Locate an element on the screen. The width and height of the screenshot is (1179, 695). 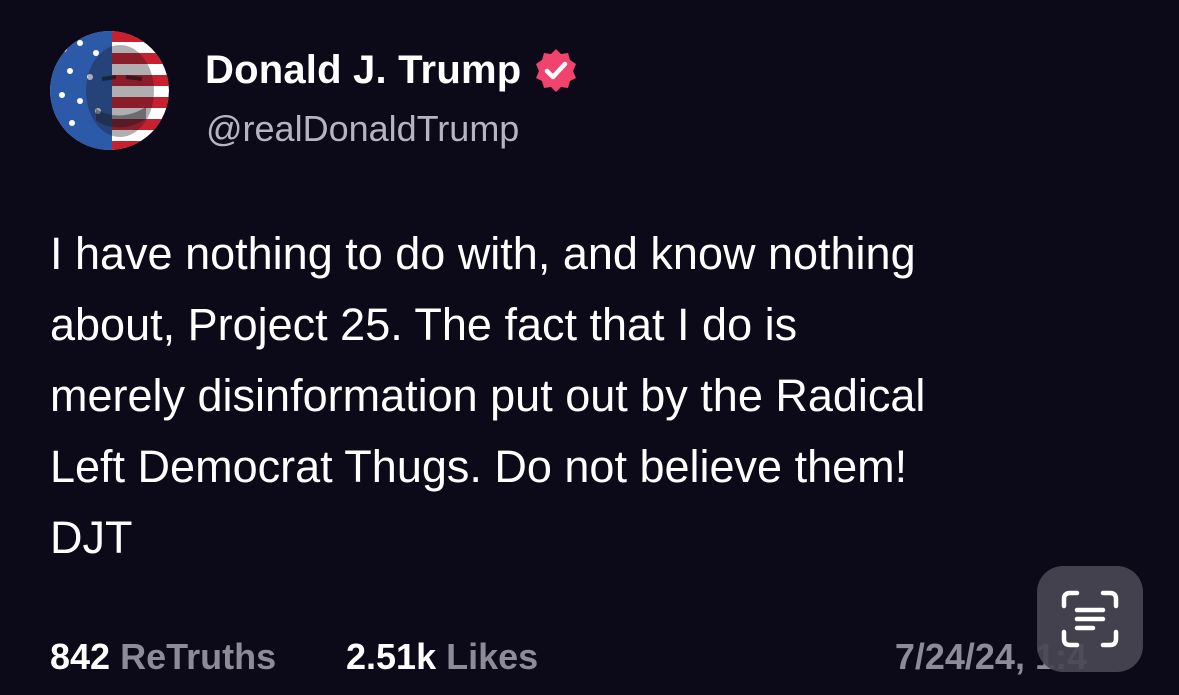
retruths-count: 842 is located at coordinates (80, 656).